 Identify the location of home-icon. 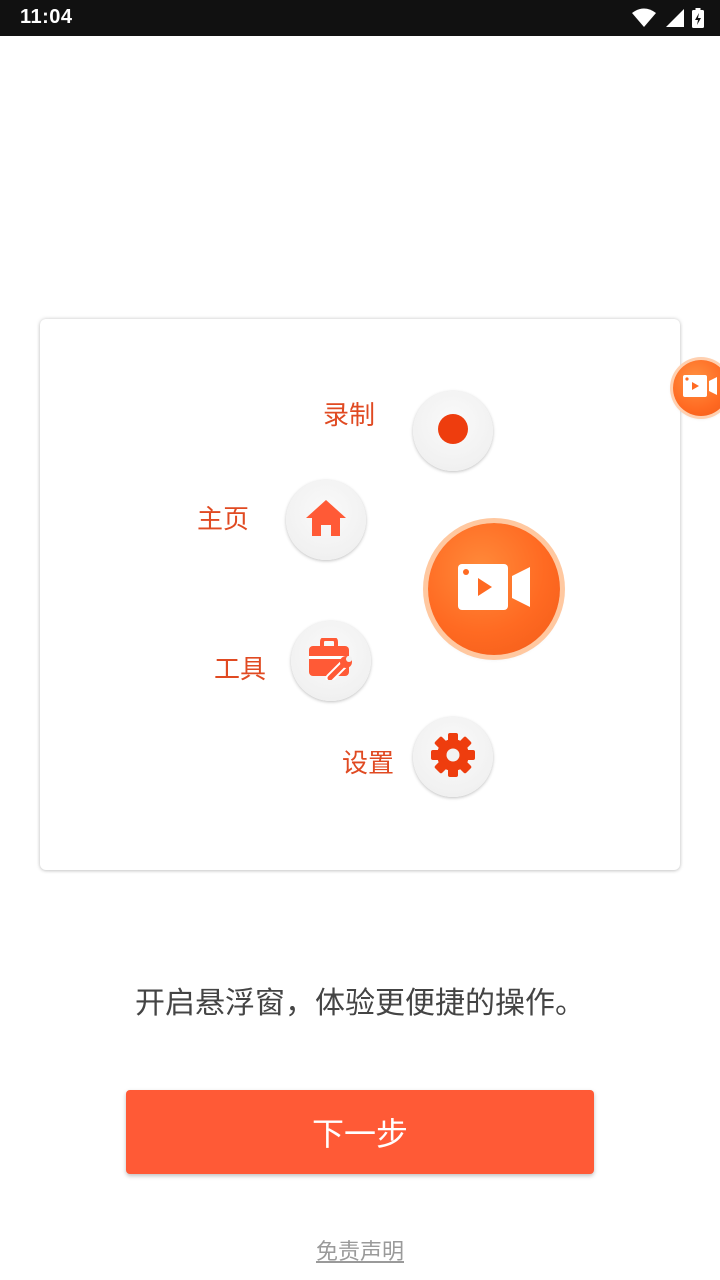
(326, 520).